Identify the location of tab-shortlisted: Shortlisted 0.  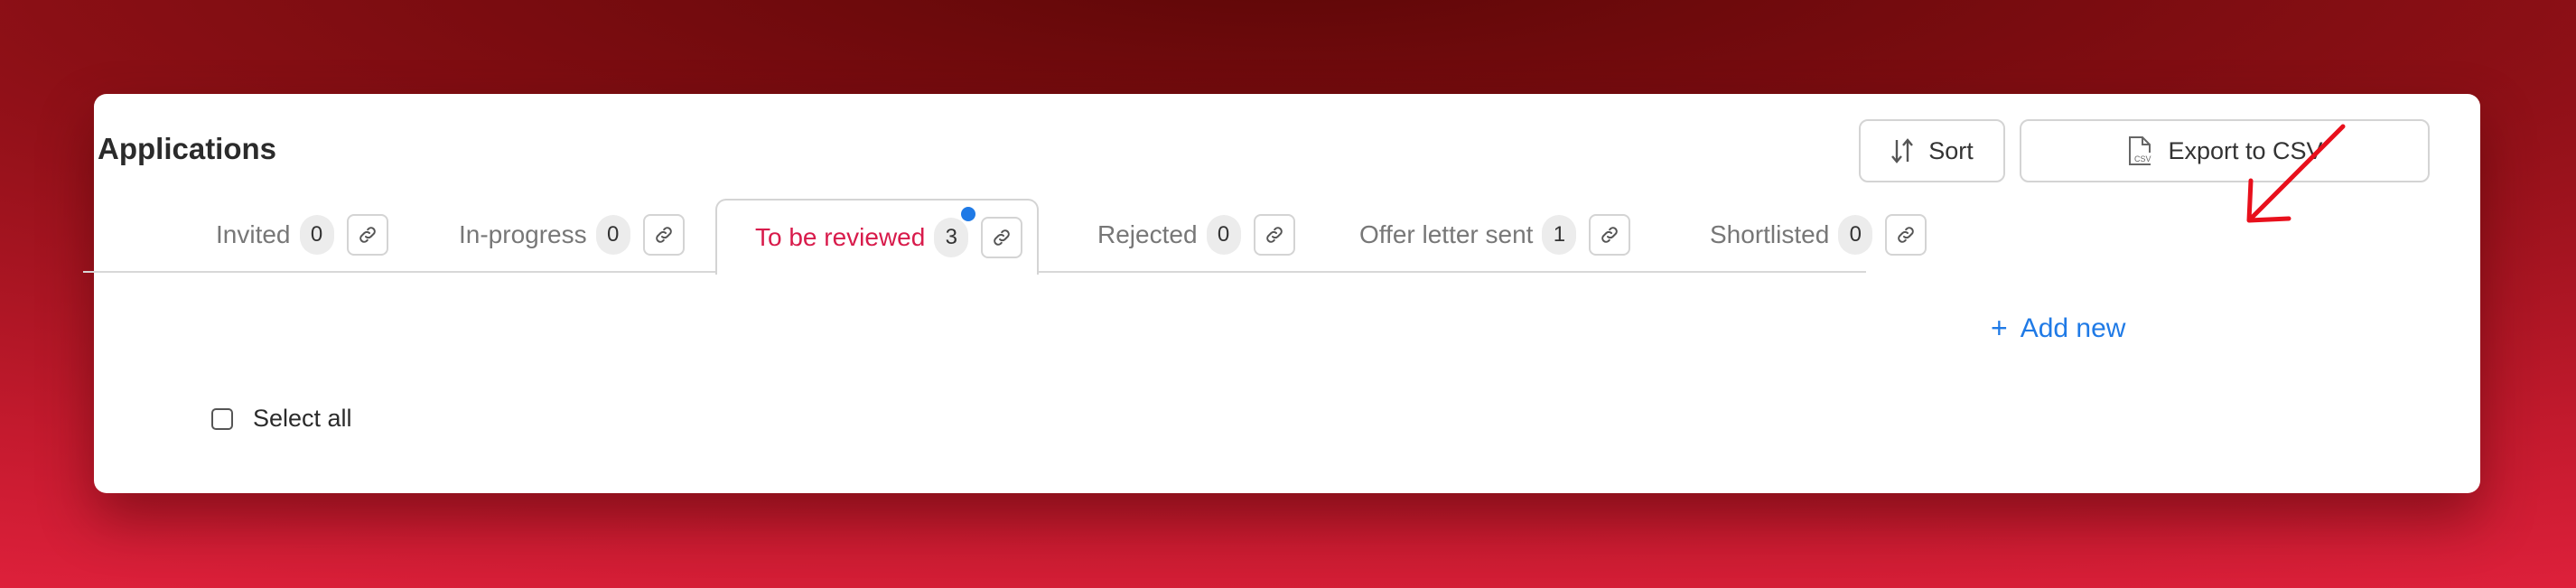
(1818, 235).